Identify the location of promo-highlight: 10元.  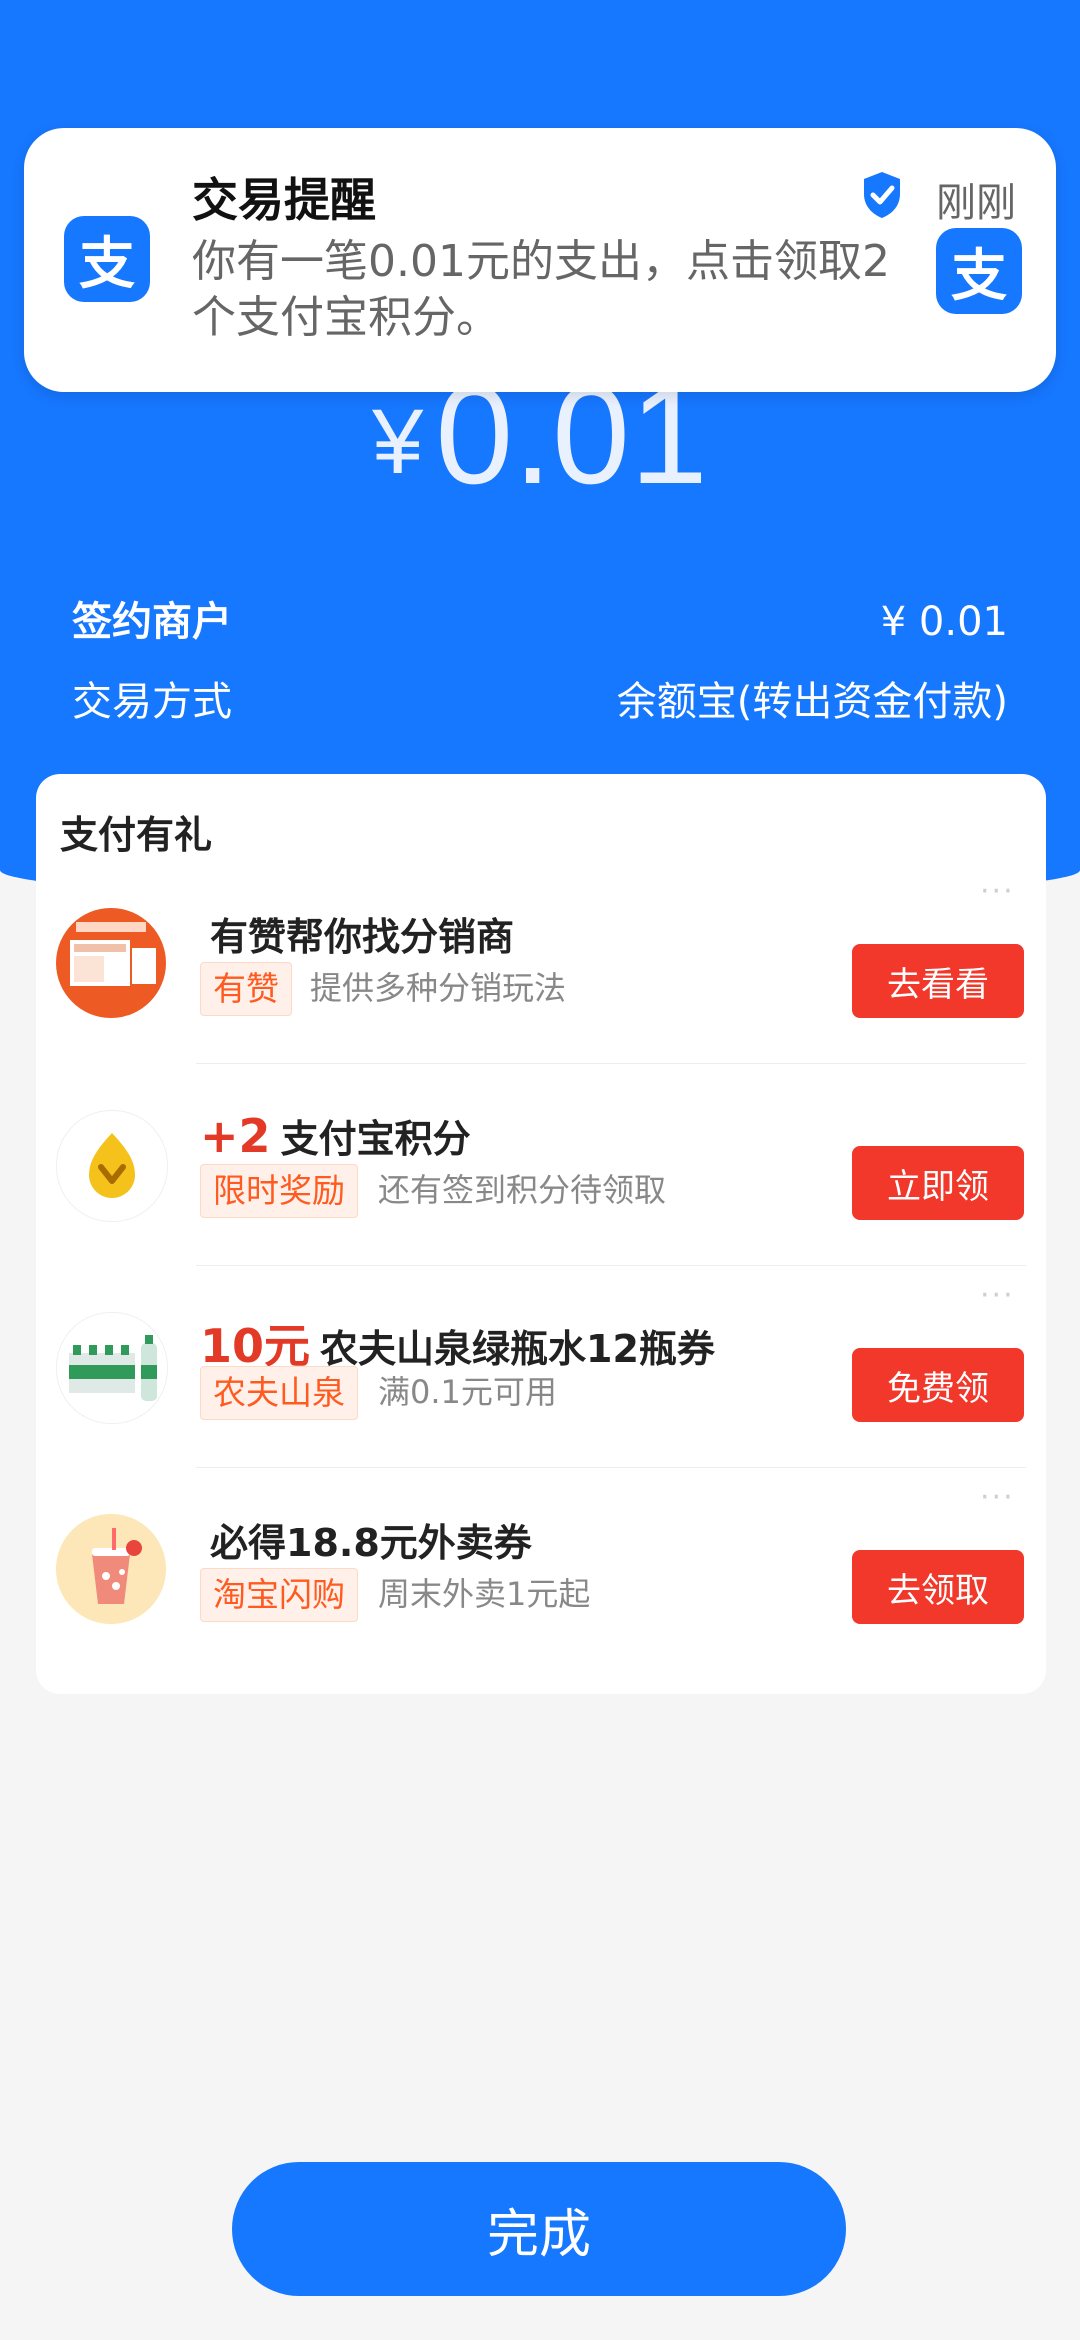
(255, 1346).